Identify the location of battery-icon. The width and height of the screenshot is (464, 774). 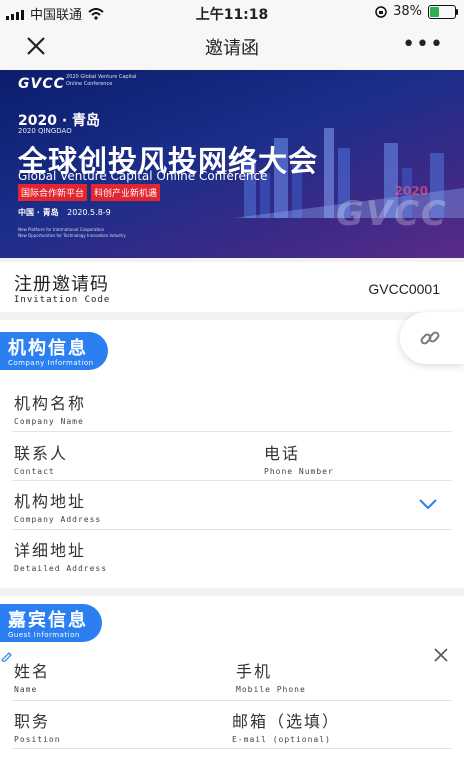
(443, 11).